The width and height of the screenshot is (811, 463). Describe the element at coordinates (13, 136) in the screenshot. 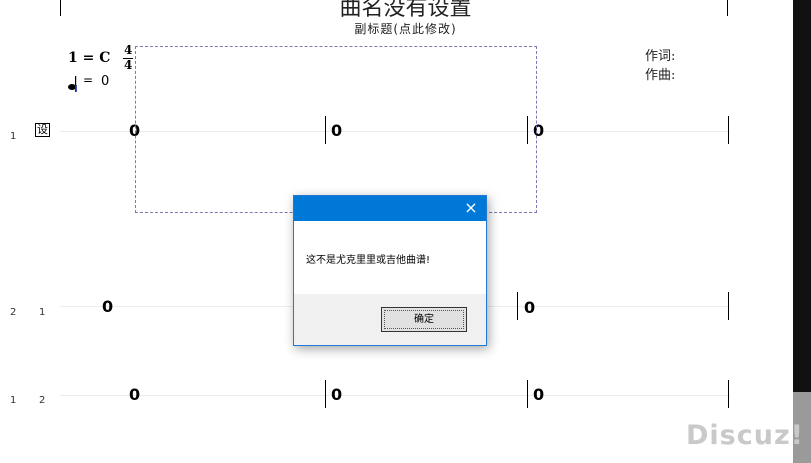

I see `row-1-label: 1` at that location.